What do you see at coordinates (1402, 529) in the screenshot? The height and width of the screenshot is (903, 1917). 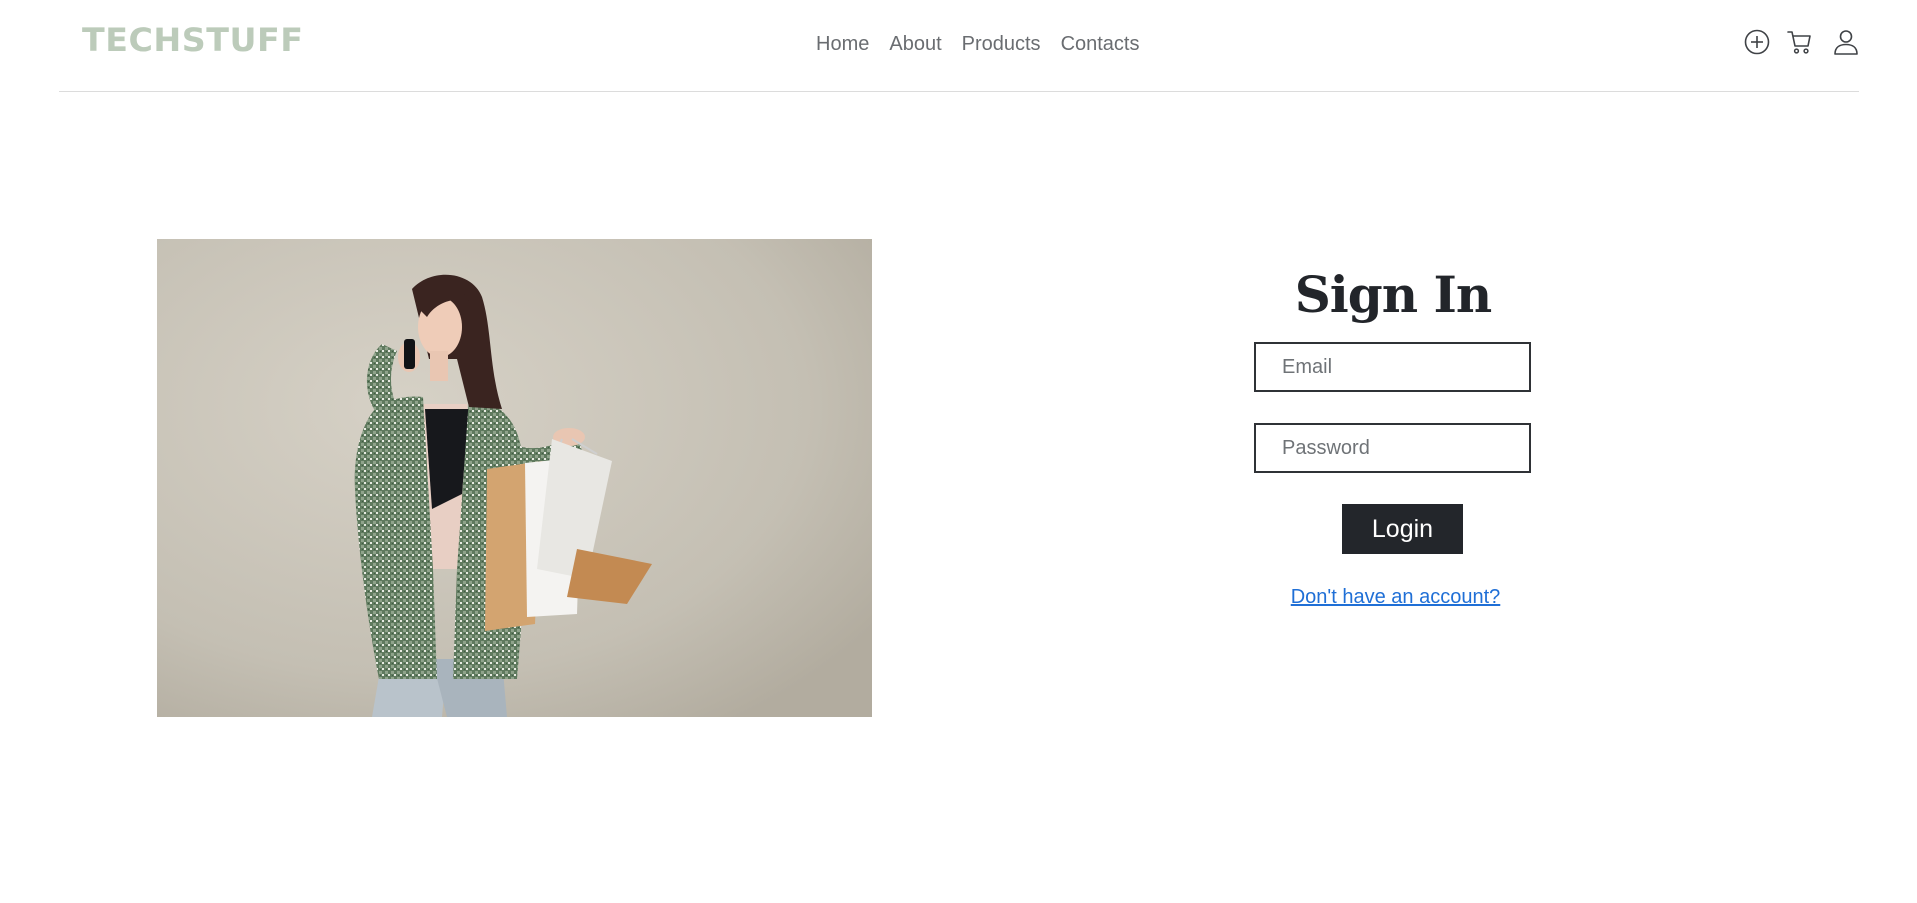 I see `login-button: Login` at bounding box center [1402, 529].